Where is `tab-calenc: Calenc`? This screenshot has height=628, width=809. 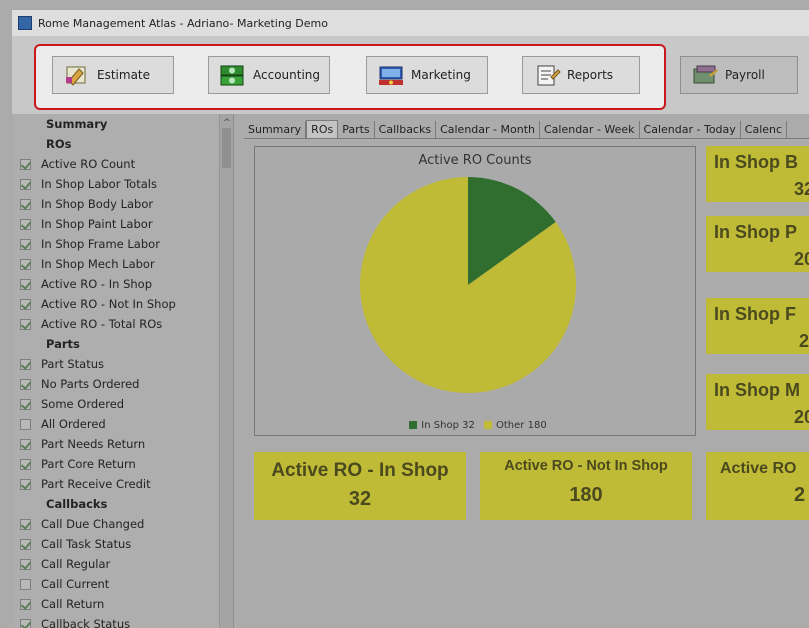 tab-calenc: Calenc is located at coordinates (764, 129).